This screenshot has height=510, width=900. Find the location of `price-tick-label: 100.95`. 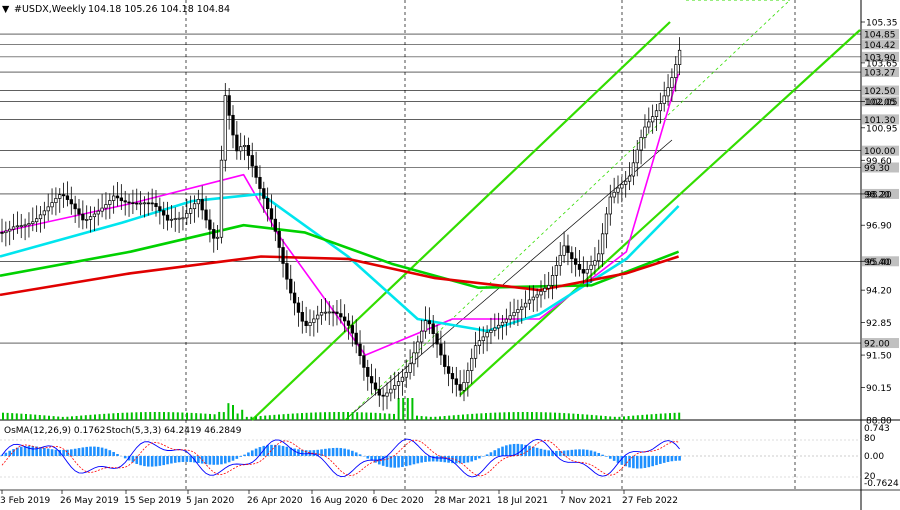

price-tick-label: 100.95 is located at coordinates (882, 129).